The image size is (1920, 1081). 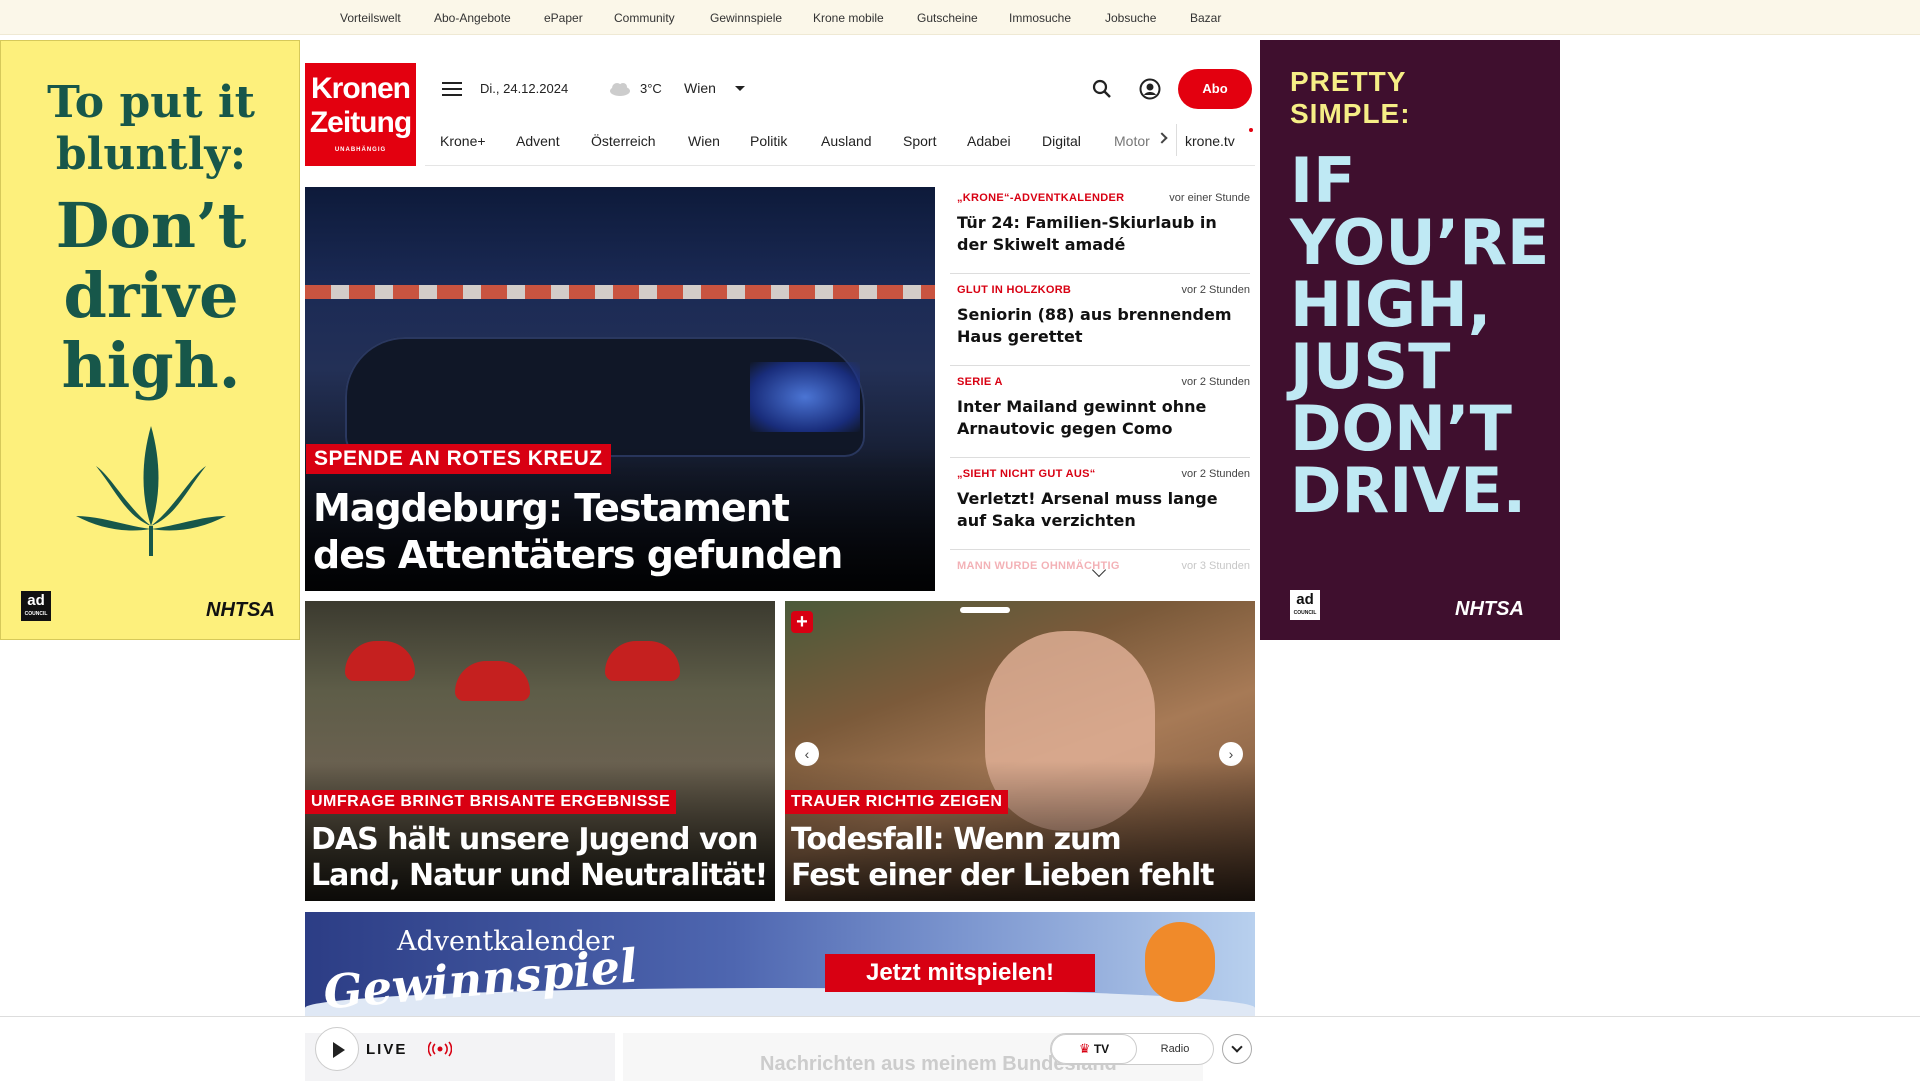 I want to click on ad-text: DON’T, so click(x=1401, y=428).